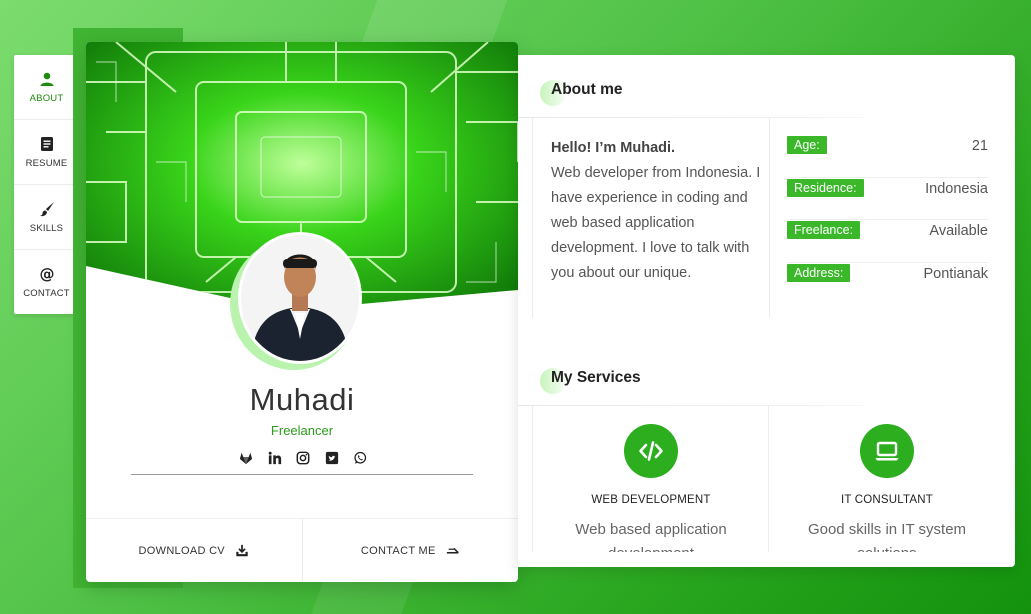 Image resolution: width=1031 pixels, height=614 pixels. I want to click on twitter-icon, so click(331, 458).